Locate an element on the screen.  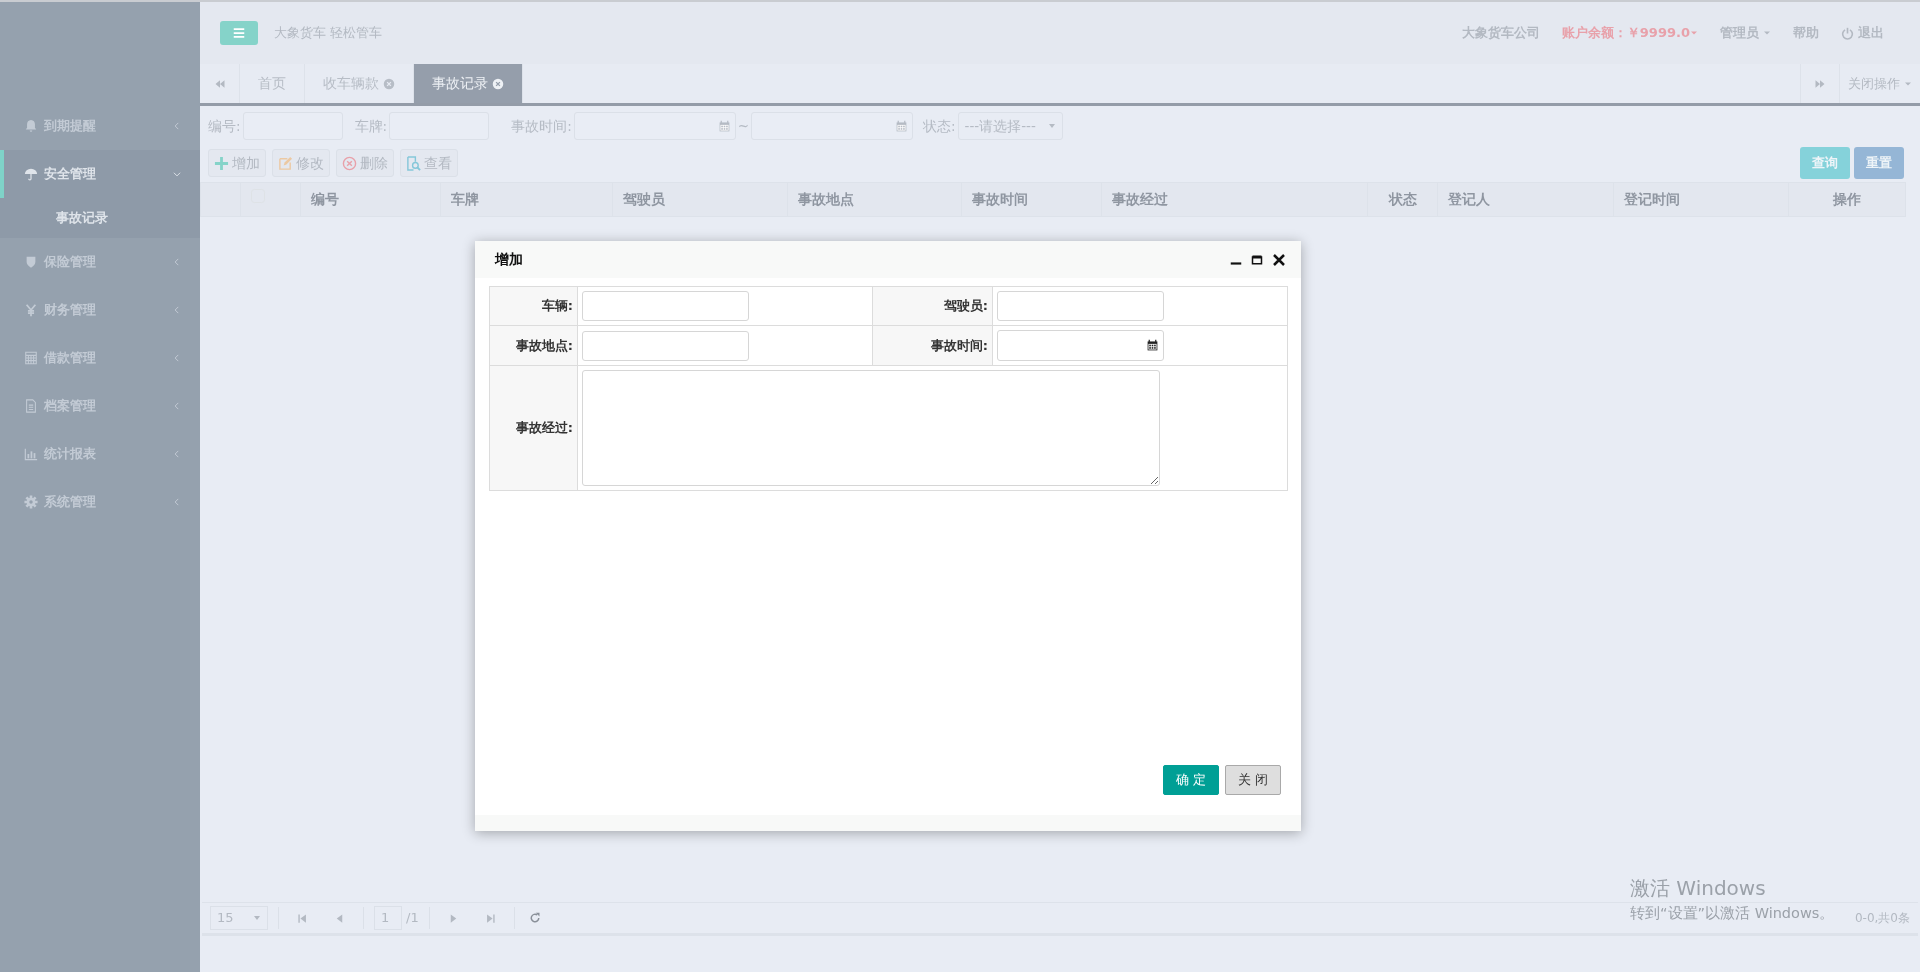
yen-icon is located at coordinates (31, 310).